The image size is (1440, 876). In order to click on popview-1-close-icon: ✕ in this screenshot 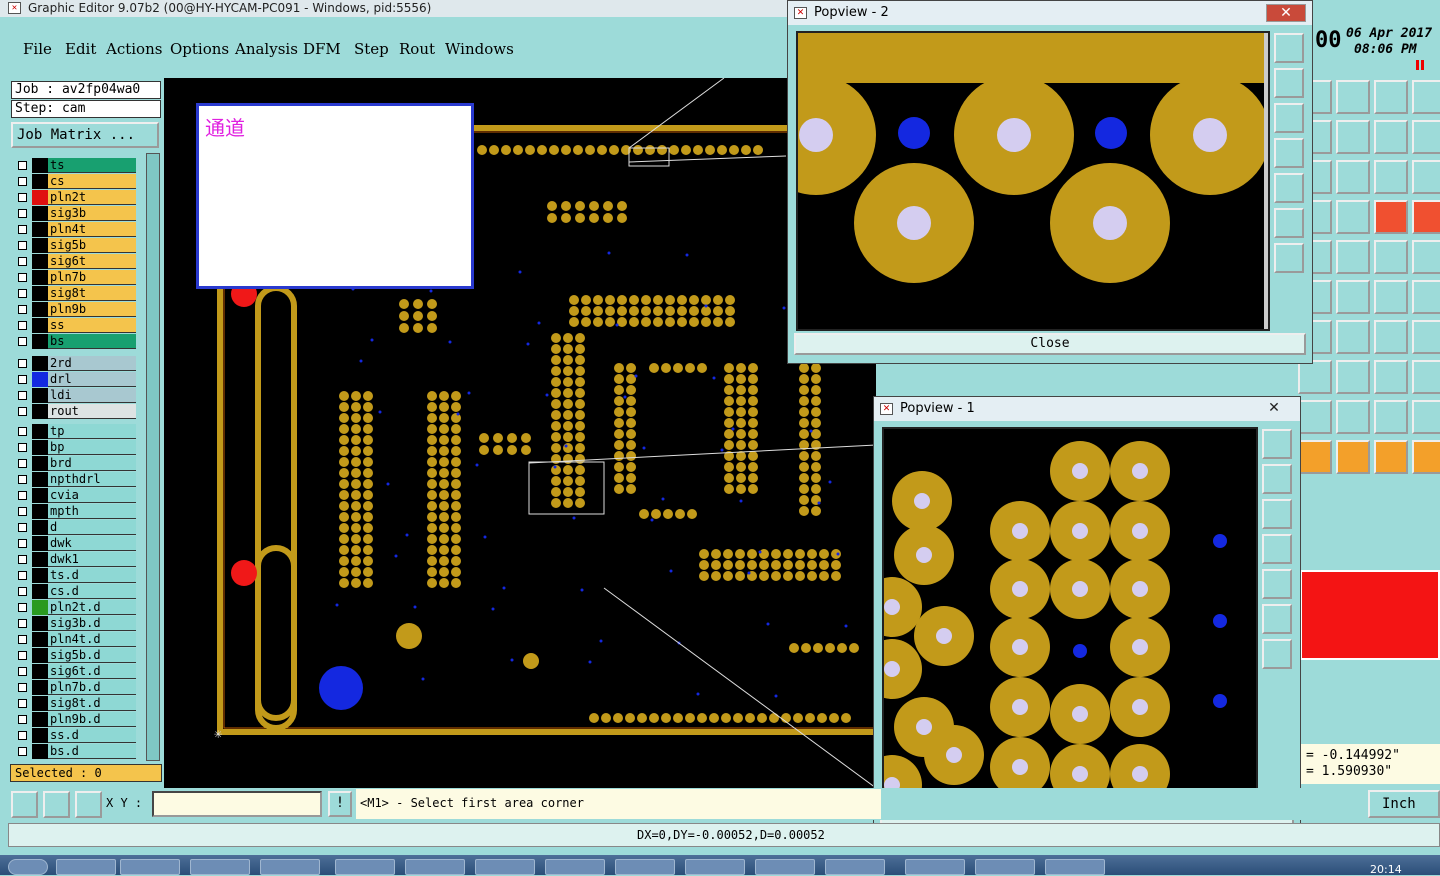, I will do `click(1274, 409)`.